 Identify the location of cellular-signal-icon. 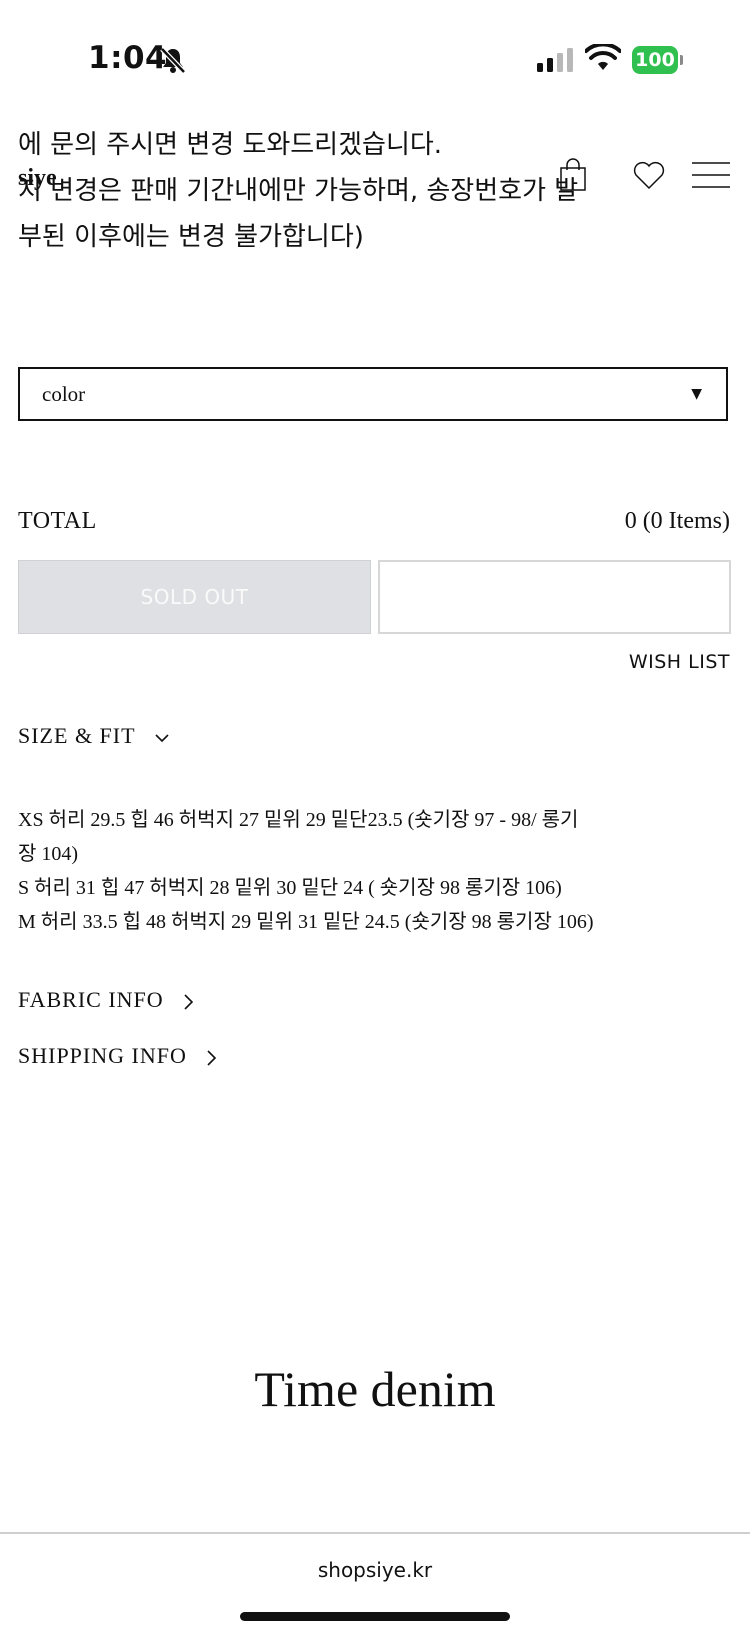
(555, 60).